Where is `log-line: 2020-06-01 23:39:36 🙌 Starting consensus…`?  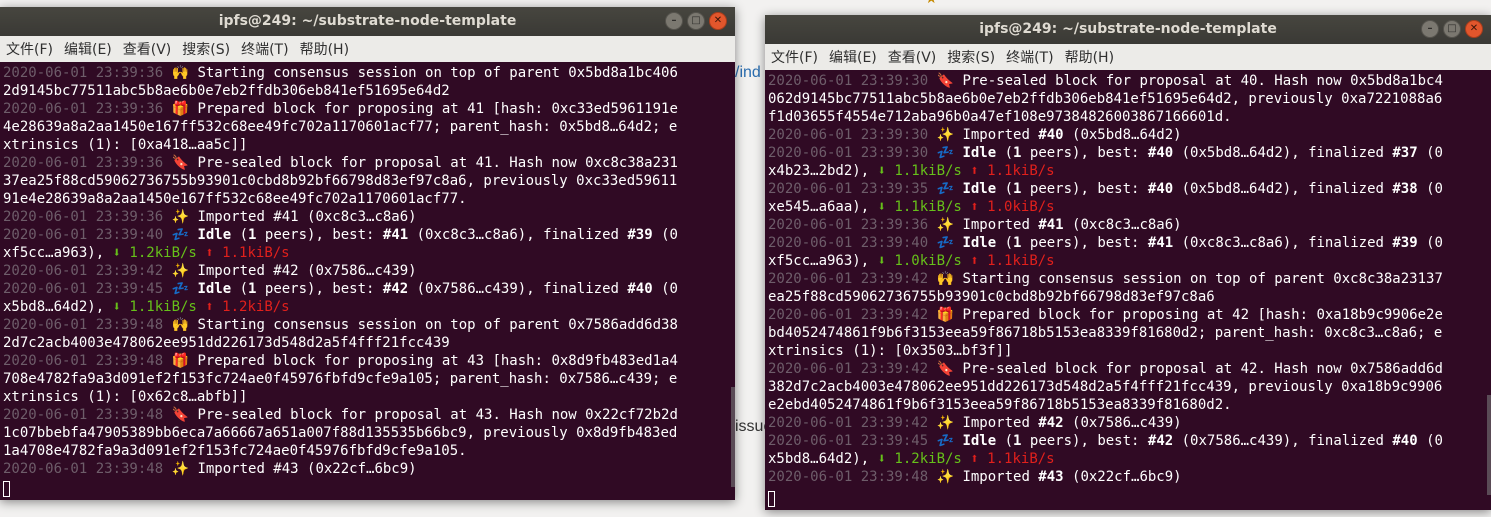
log-line: 2020-06-01 23:39:36 🙌 Starting consensus… is located at coordinates (369, 73).